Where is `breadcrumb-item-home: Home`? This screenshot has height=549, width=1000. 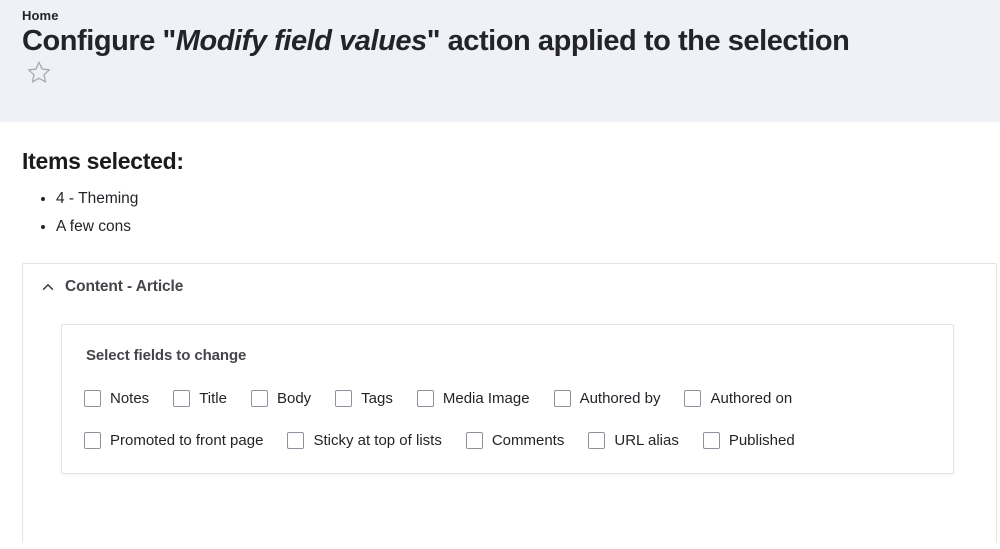
breadcrumb-item-home: Home is located at coordinates (40, 15).